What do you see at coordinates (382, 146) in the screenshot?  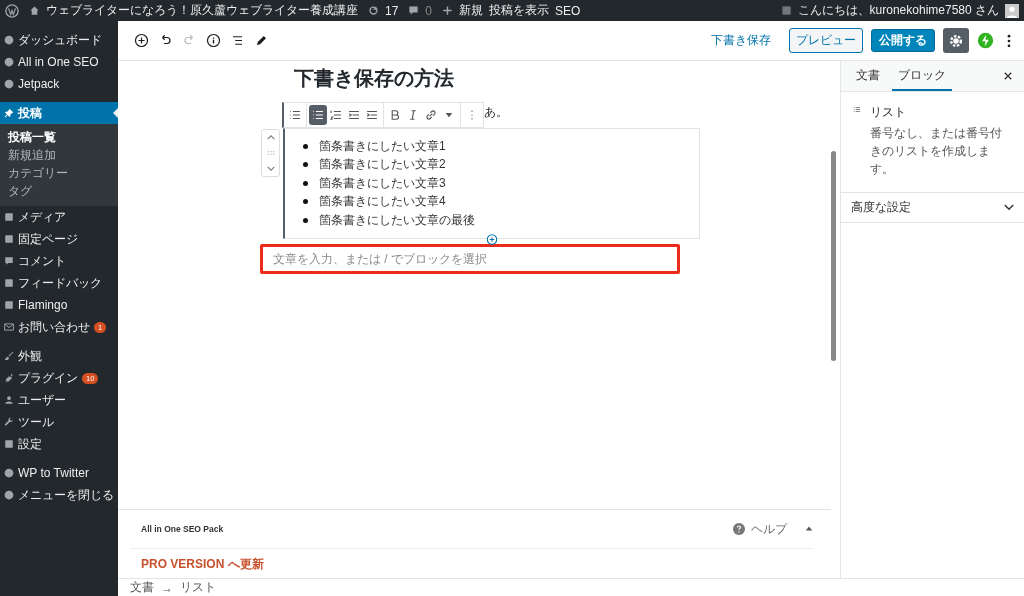 I see `list-item: 箇条書きにしたい文章1` at bounding box center [382, 146].